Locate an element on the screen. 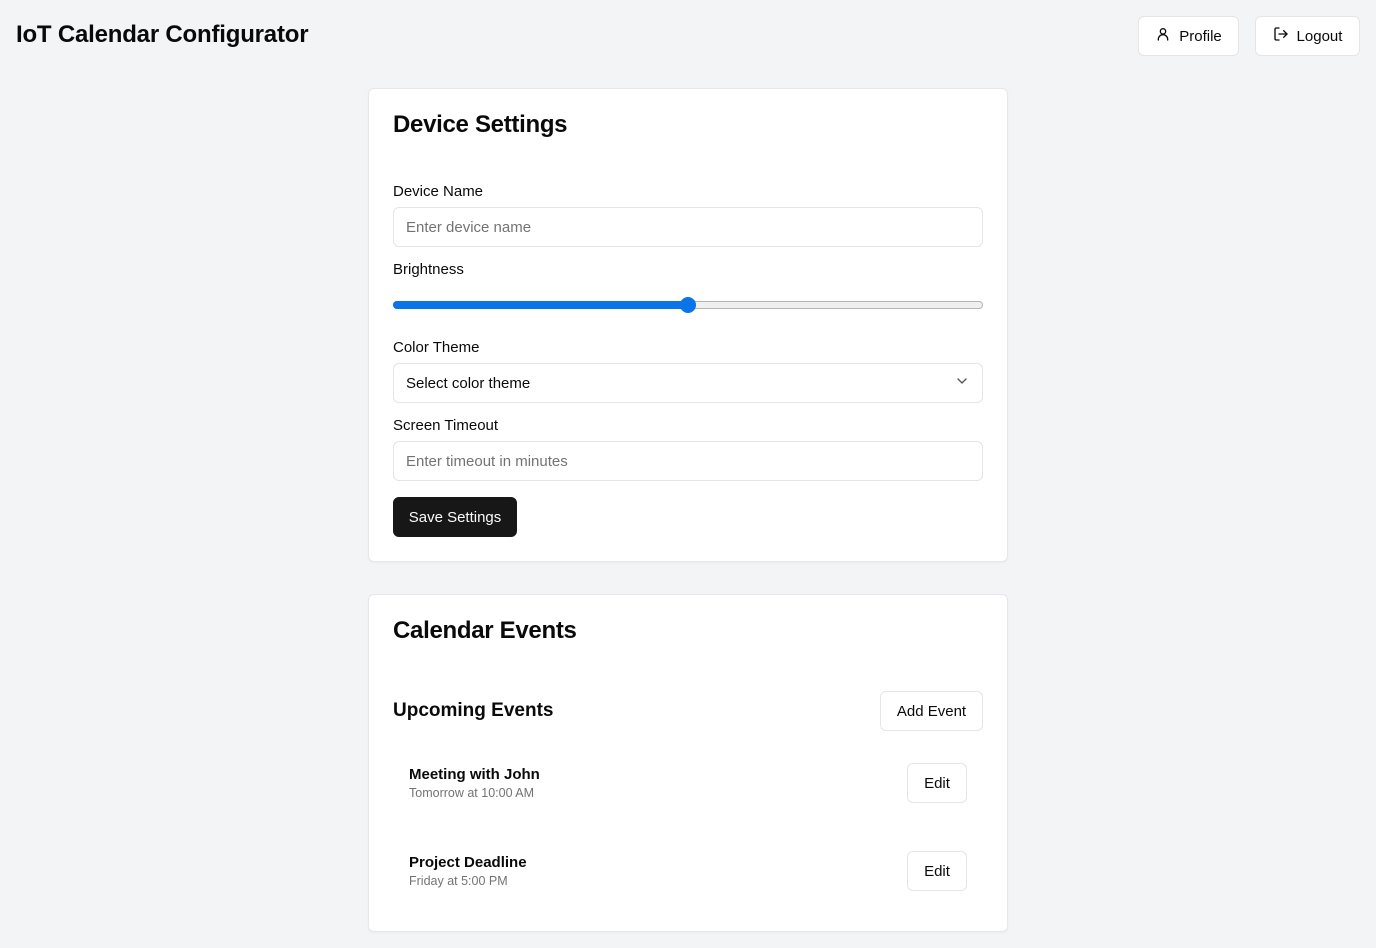 The image size is (1376, 948). logout-button: Logout is located at coordinates (1307, 36).